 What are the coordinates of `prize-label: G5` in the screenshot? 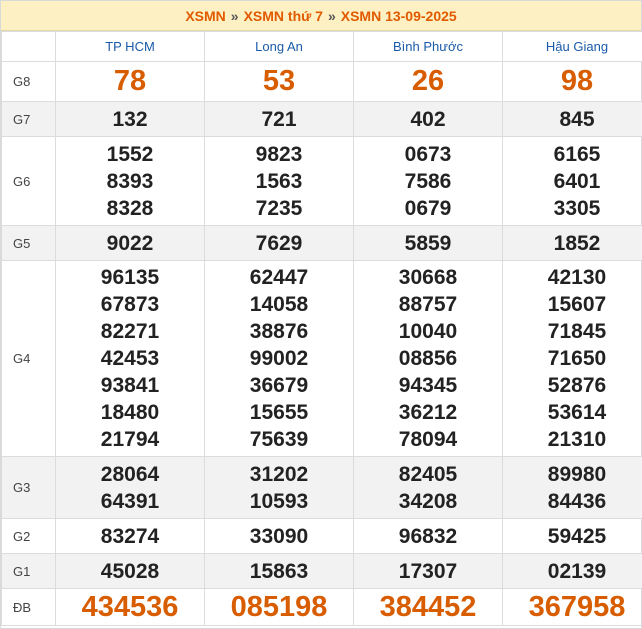 It's located at (28, 243).